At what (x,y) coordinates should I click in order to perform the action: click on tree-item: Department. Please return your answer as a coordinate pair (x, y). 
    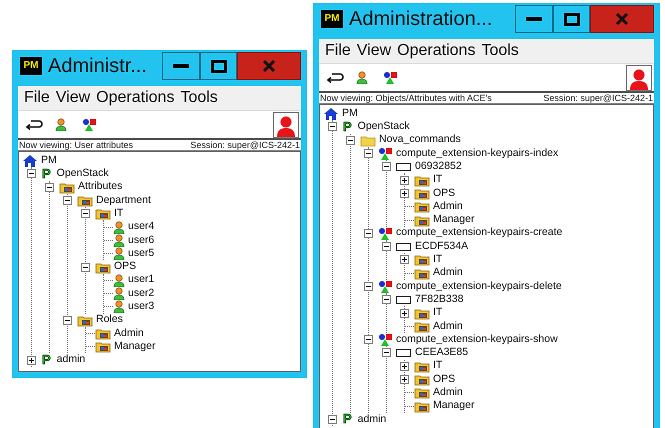
    Looking at the image, I should click on (123, 200).